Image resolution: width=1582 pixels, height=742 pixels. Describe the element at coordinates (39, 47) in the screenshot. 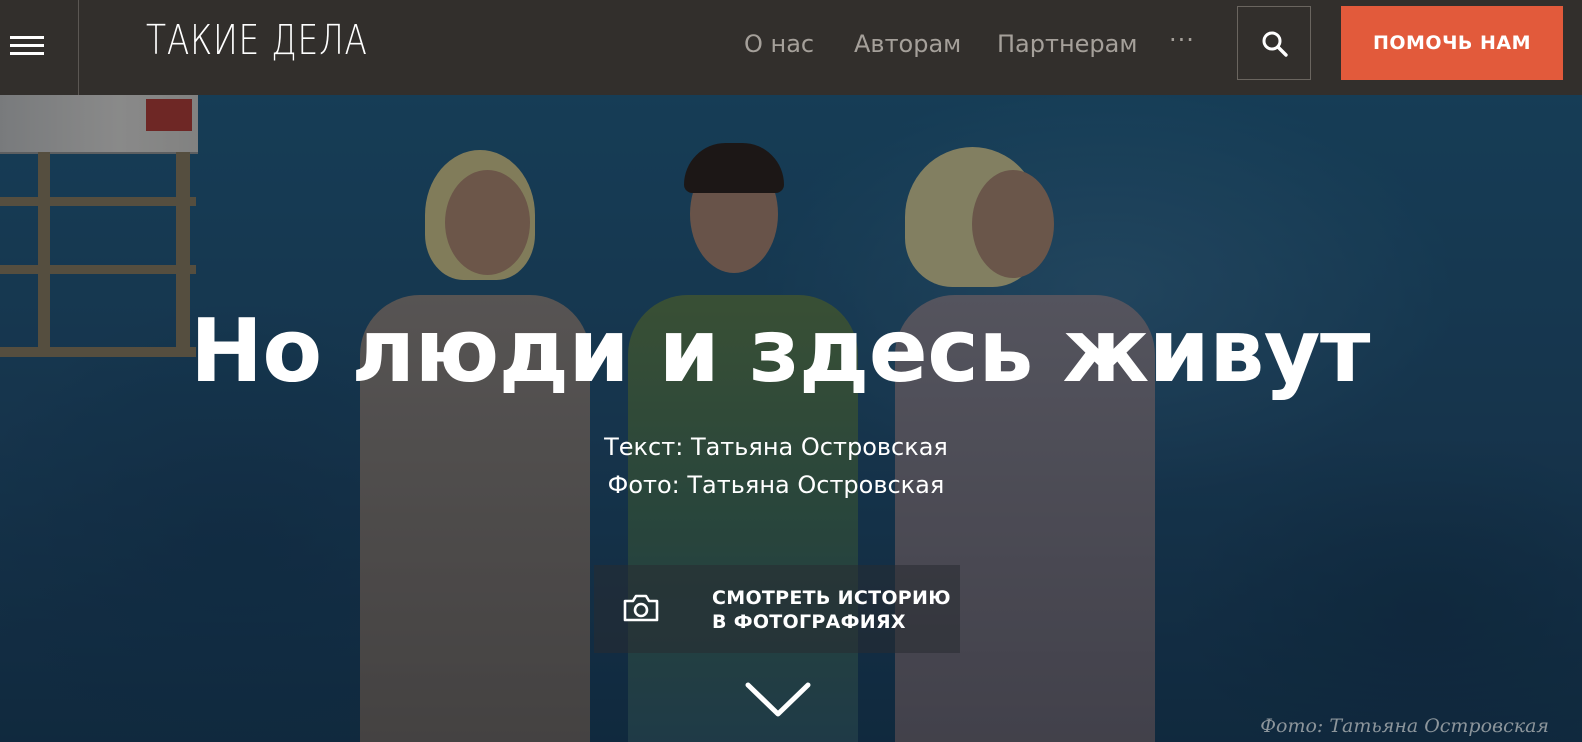

I see `menu-button` at that location.